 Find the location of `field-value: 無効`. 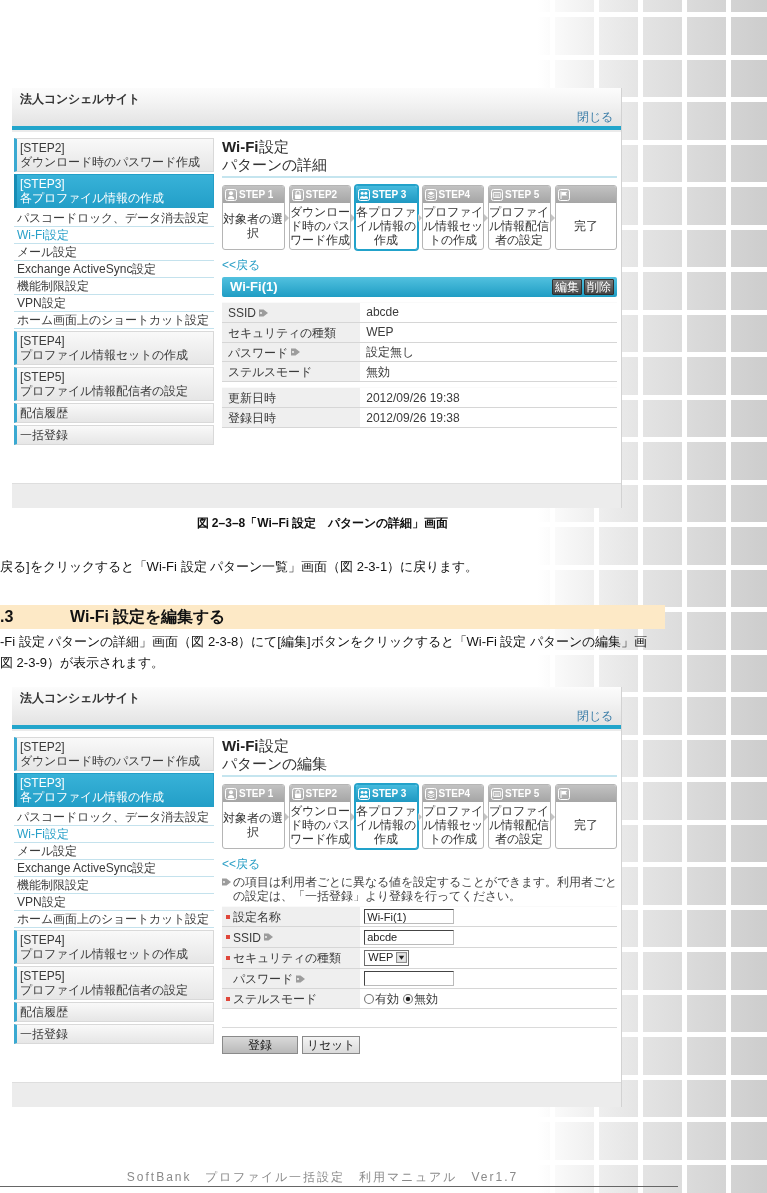

field-value: 無効 is located at coordinates (488, 372).